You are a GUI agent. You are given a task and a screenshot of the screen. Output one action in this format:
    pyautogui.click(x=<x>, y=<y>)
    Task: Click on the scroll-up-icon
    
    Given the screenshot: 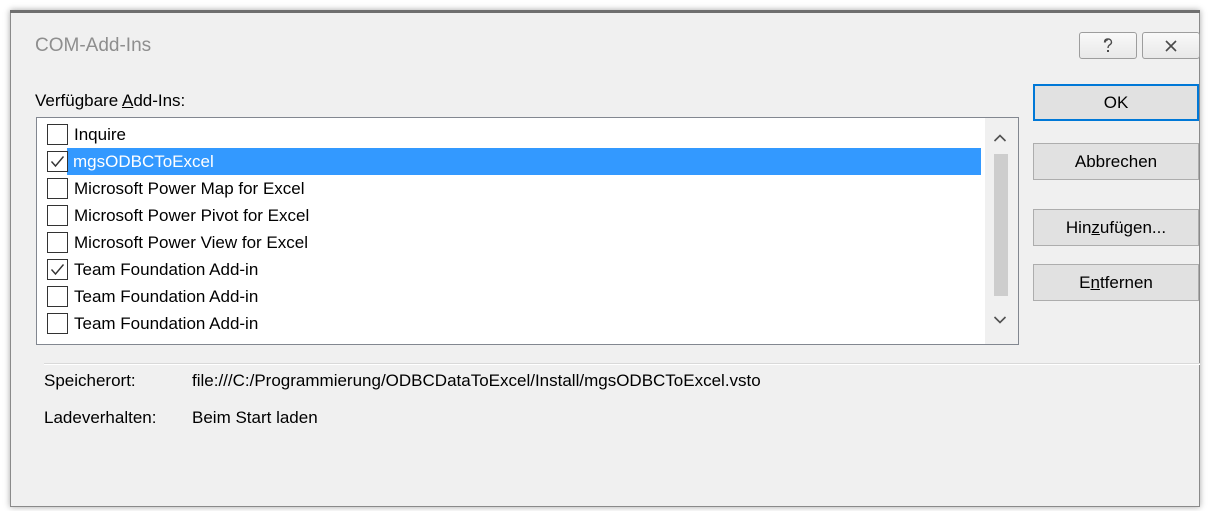 What is the action you would take?
    pyautogui.click(x=1000, y=139)
    